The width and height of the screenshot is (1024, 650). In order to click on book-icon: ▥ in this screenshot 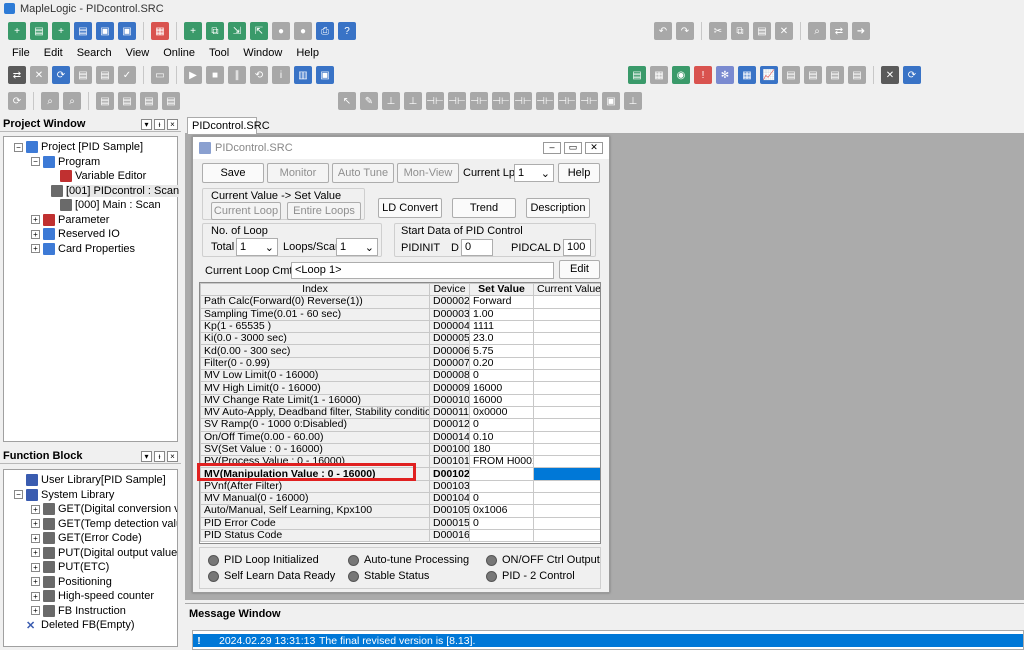, I will do `click(303, 75)`.